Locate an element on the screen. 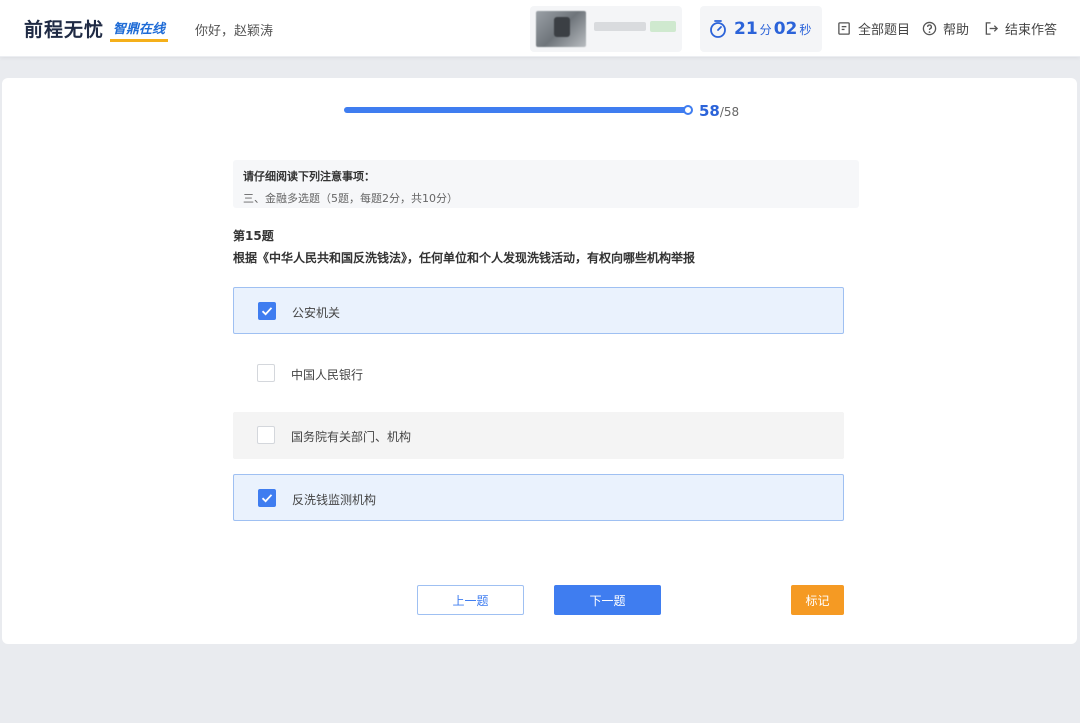 Image resolution: width=1080 pixels, height=723 pixels. mark-button: 标记 is located at coordinates (817, 600).